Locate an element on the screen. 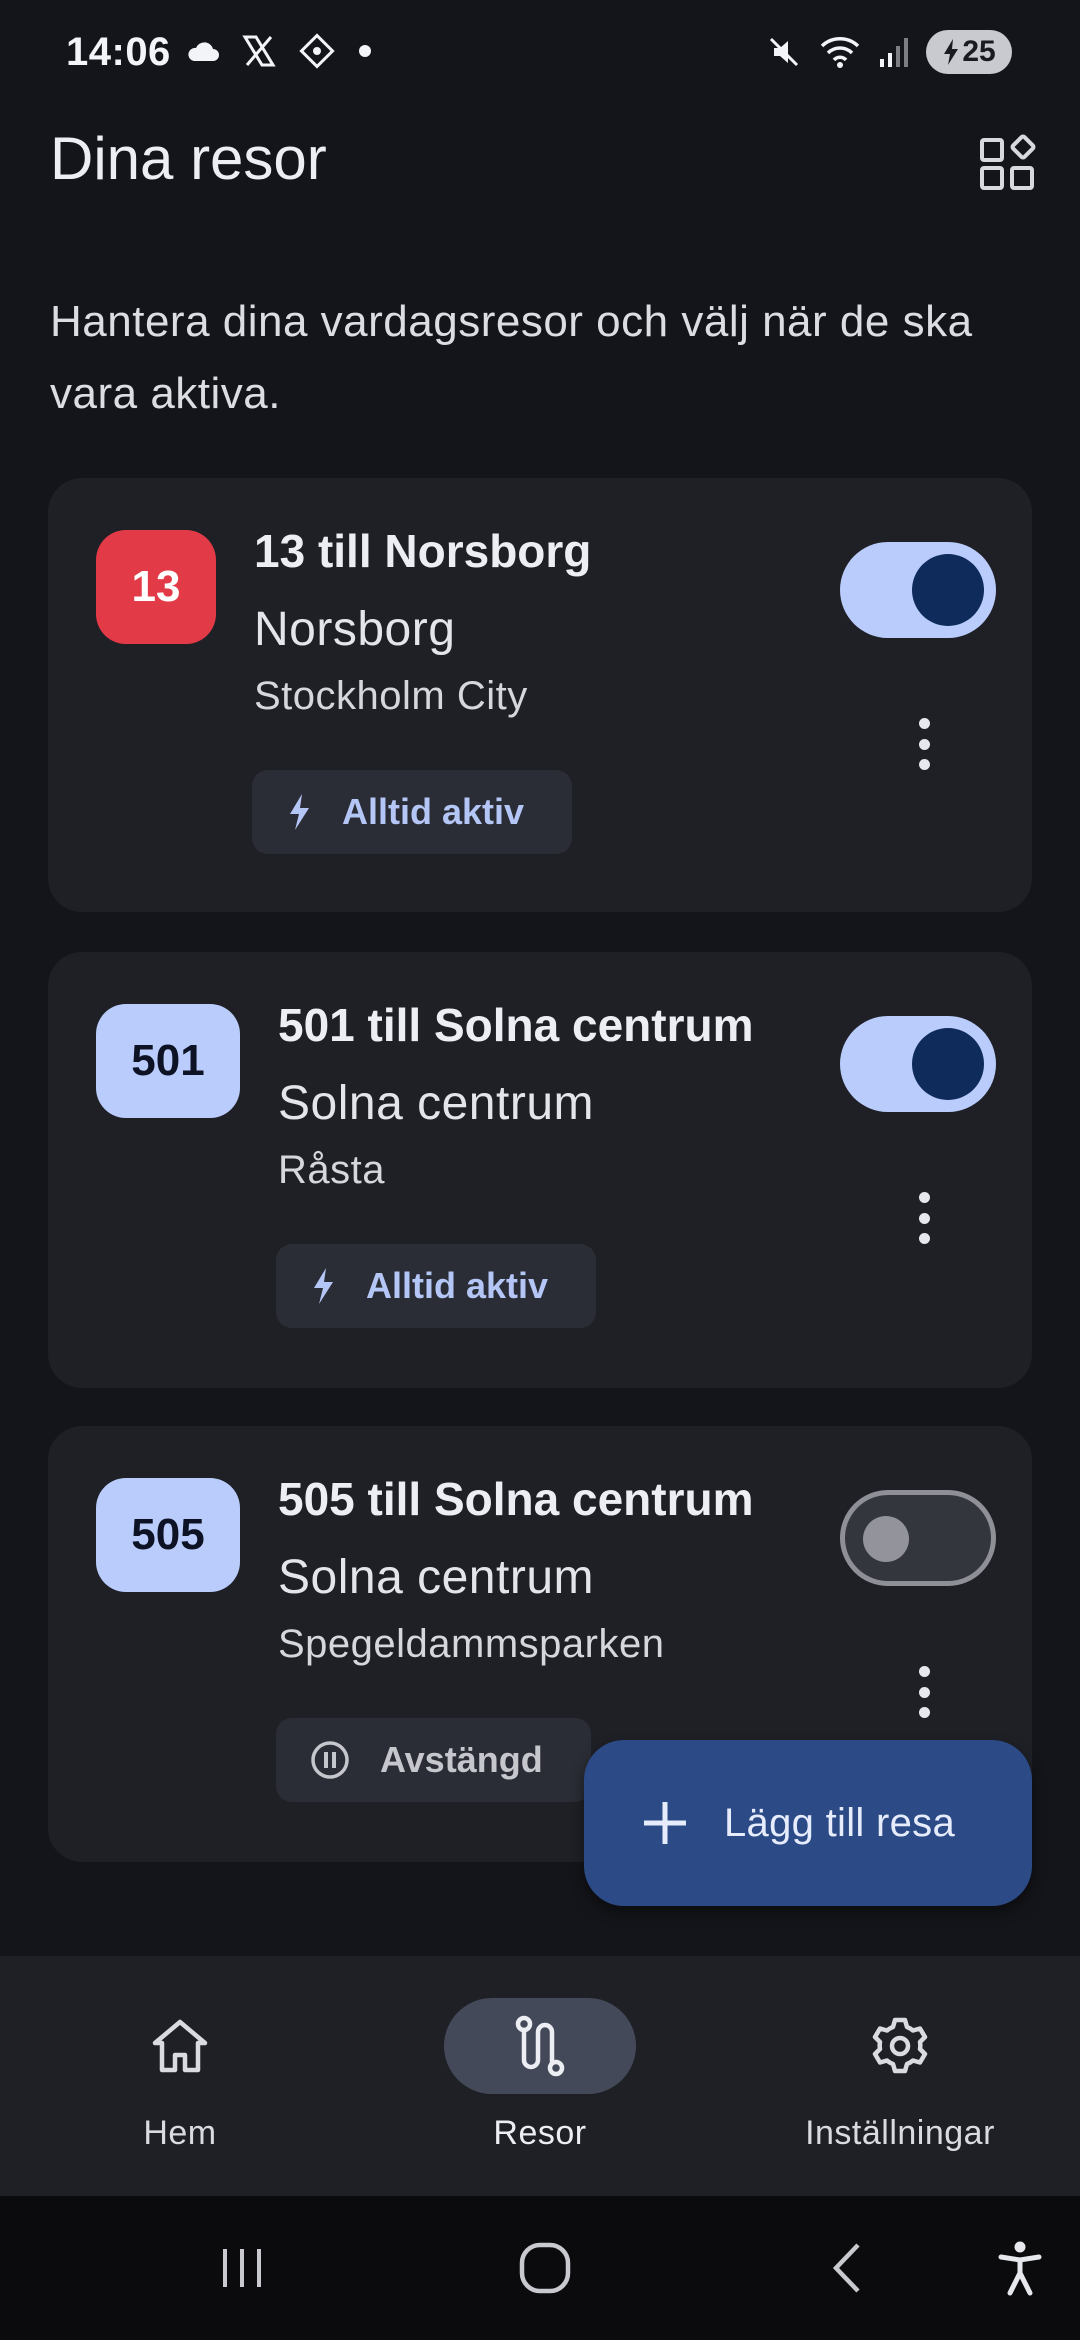  nav-label: Hem is located at coordinates (180, 2133).